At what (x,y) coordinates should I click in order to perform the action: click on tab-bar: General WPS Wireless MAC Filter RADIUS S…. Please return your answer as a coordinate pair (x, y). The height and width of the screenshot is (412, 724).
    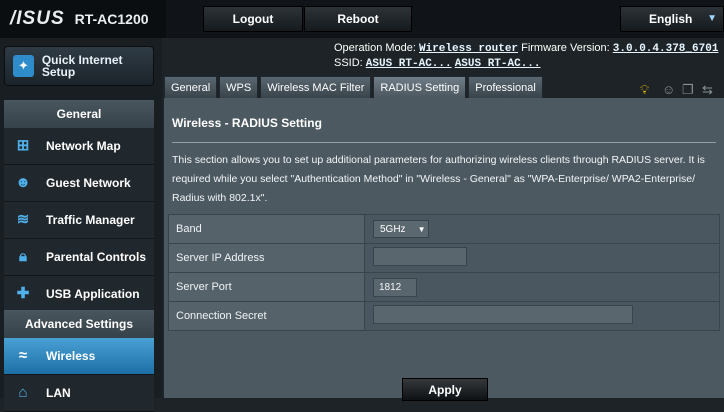
    Looking at the image, I should click on (353, 87).